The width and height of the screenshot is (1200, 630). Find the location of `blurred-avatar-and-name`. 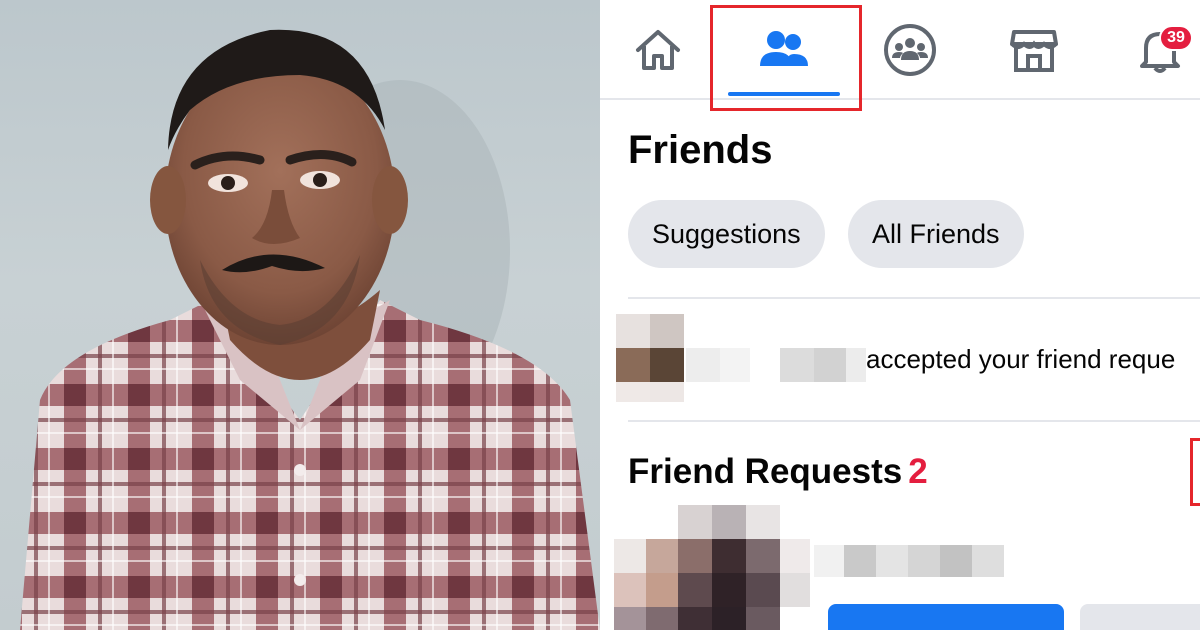

blurred-avatar-and-name is located at coordinates (741, 358).